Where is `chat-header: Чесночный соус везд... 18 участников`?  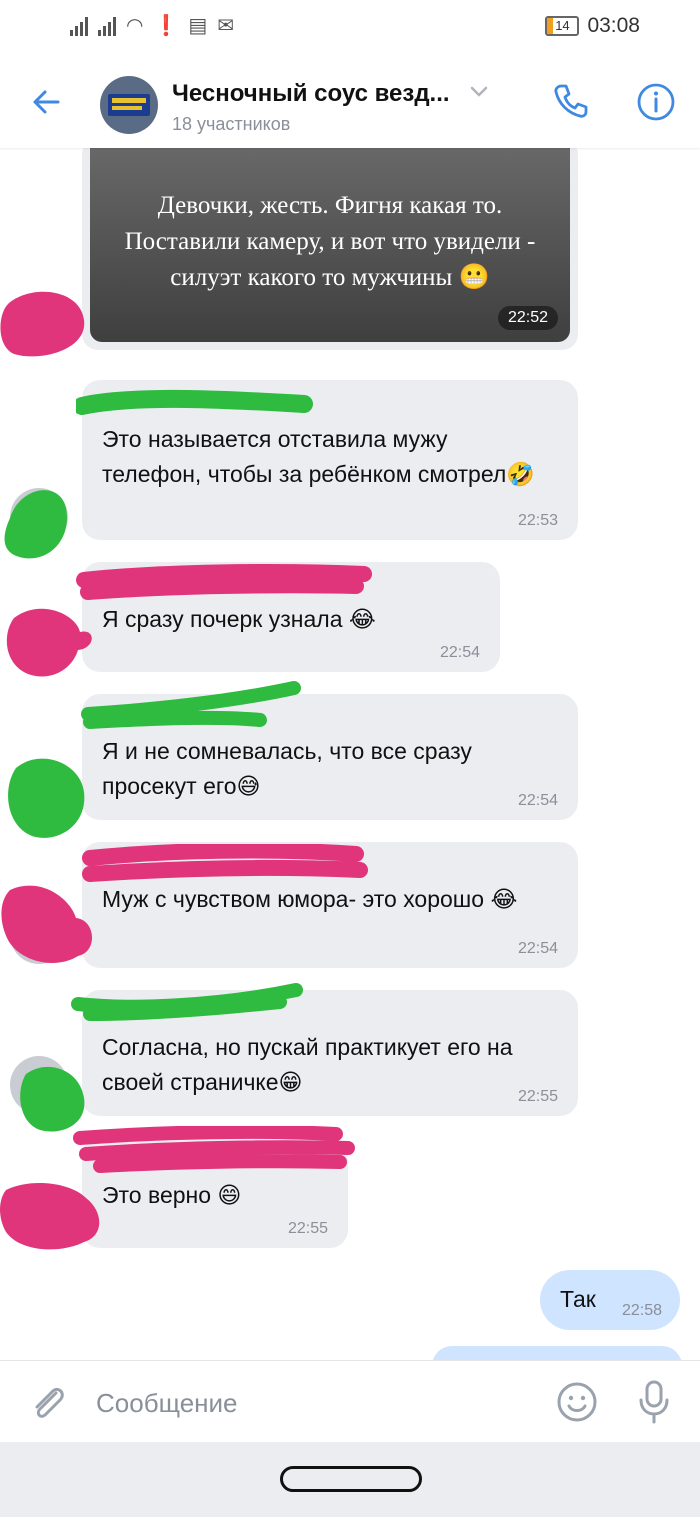
chat-header: Чесночный соус везд... 18 участников is located at coordinates (350, 102).